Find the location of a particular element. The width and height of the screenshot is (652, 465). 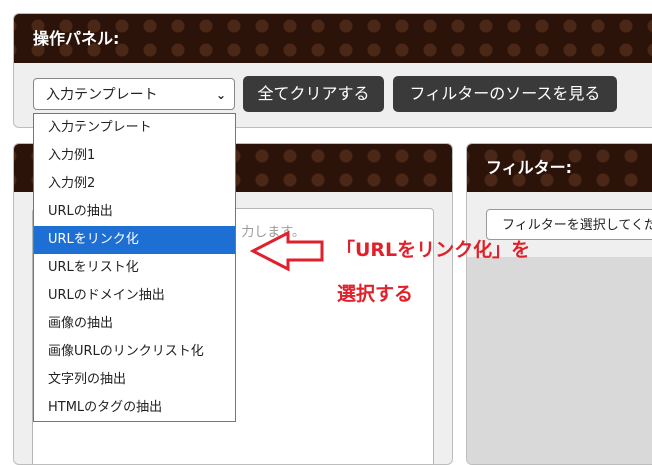

annotation-line-2: 選択する is located at coordinates (375, 294).